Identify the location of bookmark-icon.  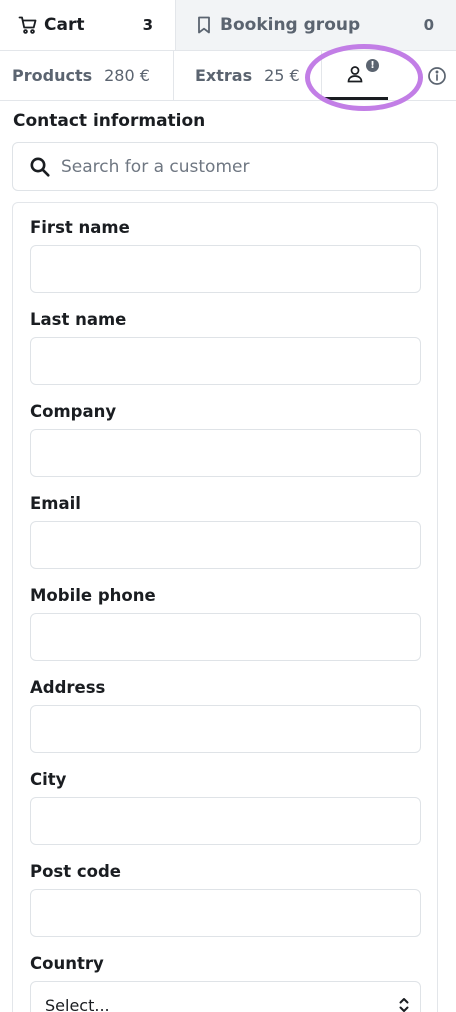
(204, 25).